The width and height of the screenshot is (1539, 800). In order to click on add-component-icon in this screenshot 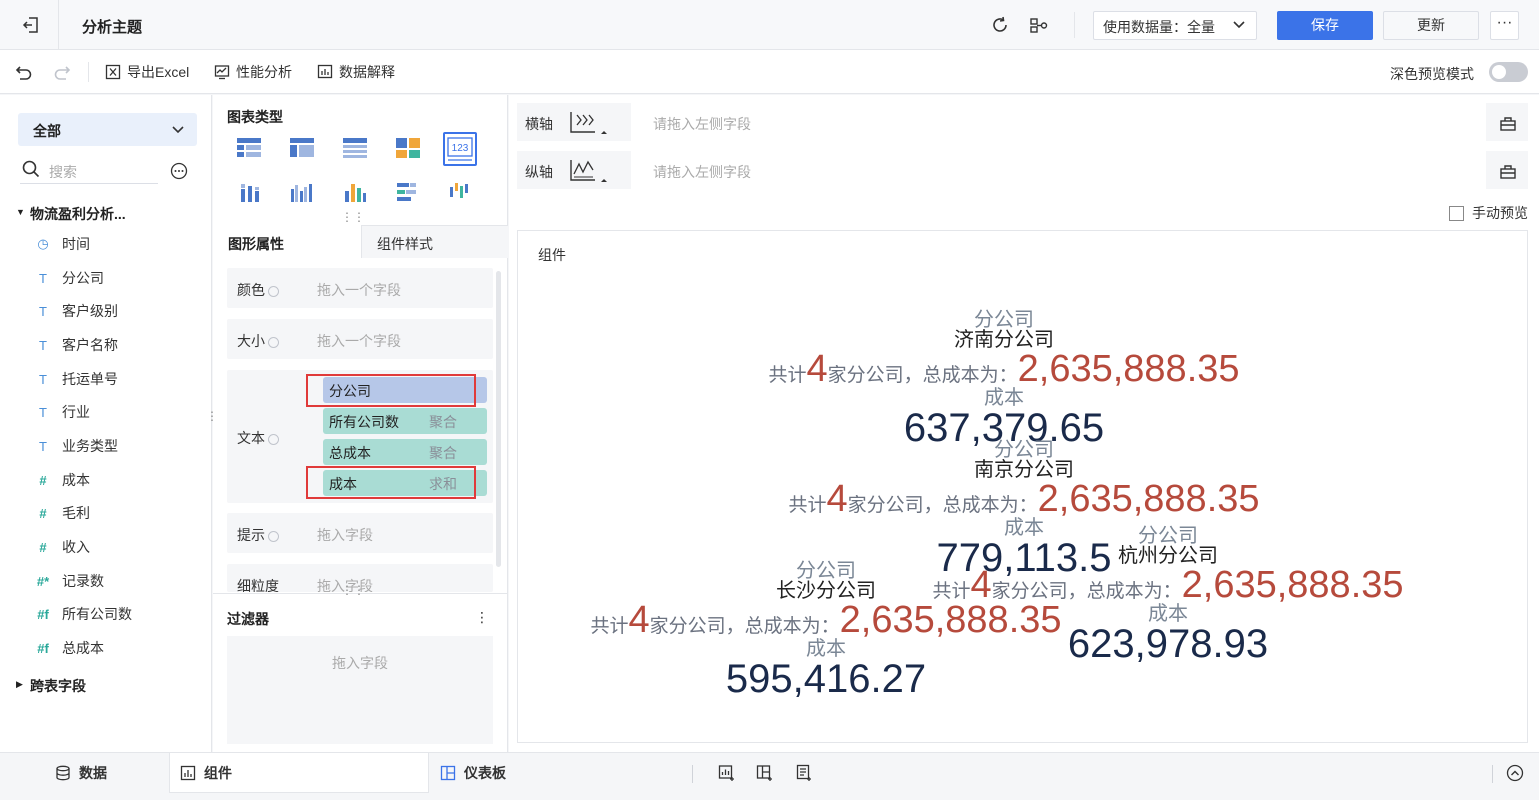, I will do `click(727, 773)`.